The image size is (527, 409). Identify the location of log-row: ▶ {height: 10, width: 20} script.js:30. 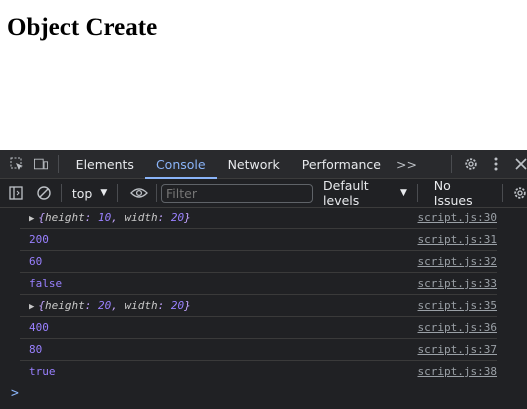
(258, 218).